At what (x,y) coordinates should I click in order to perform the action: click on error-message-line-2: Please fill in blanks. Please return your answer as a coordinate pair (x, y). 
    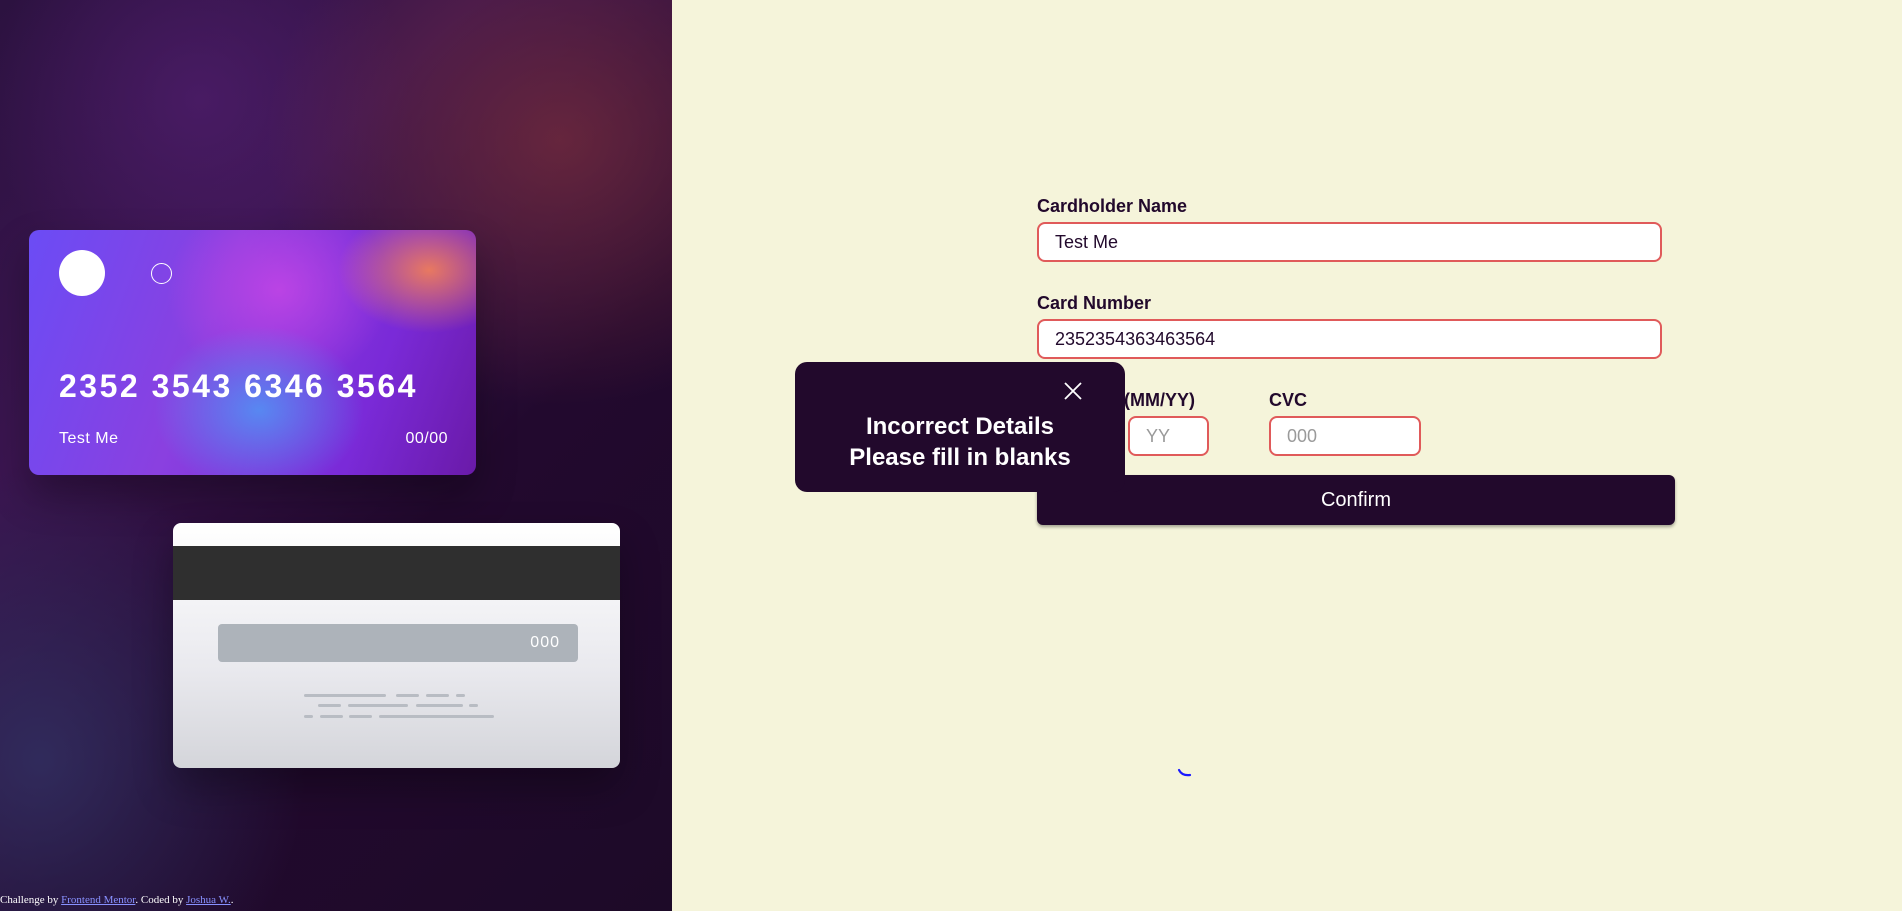
    Looking at the image, I should click on (960, 457).